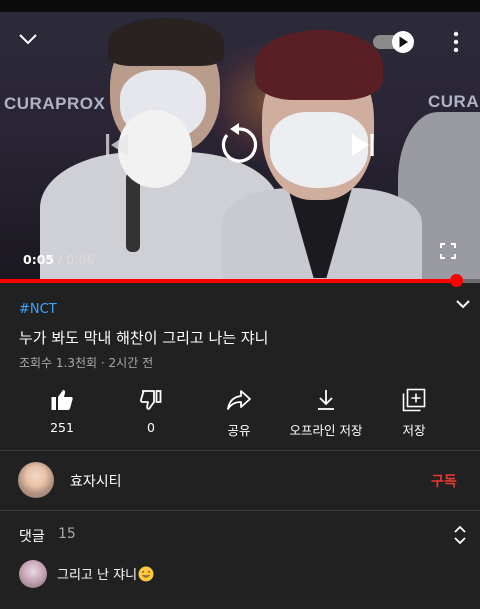 Image resolution: width=480 pixels, height=609 pixels. I want to click on person-left-hair, so click(166, 42).